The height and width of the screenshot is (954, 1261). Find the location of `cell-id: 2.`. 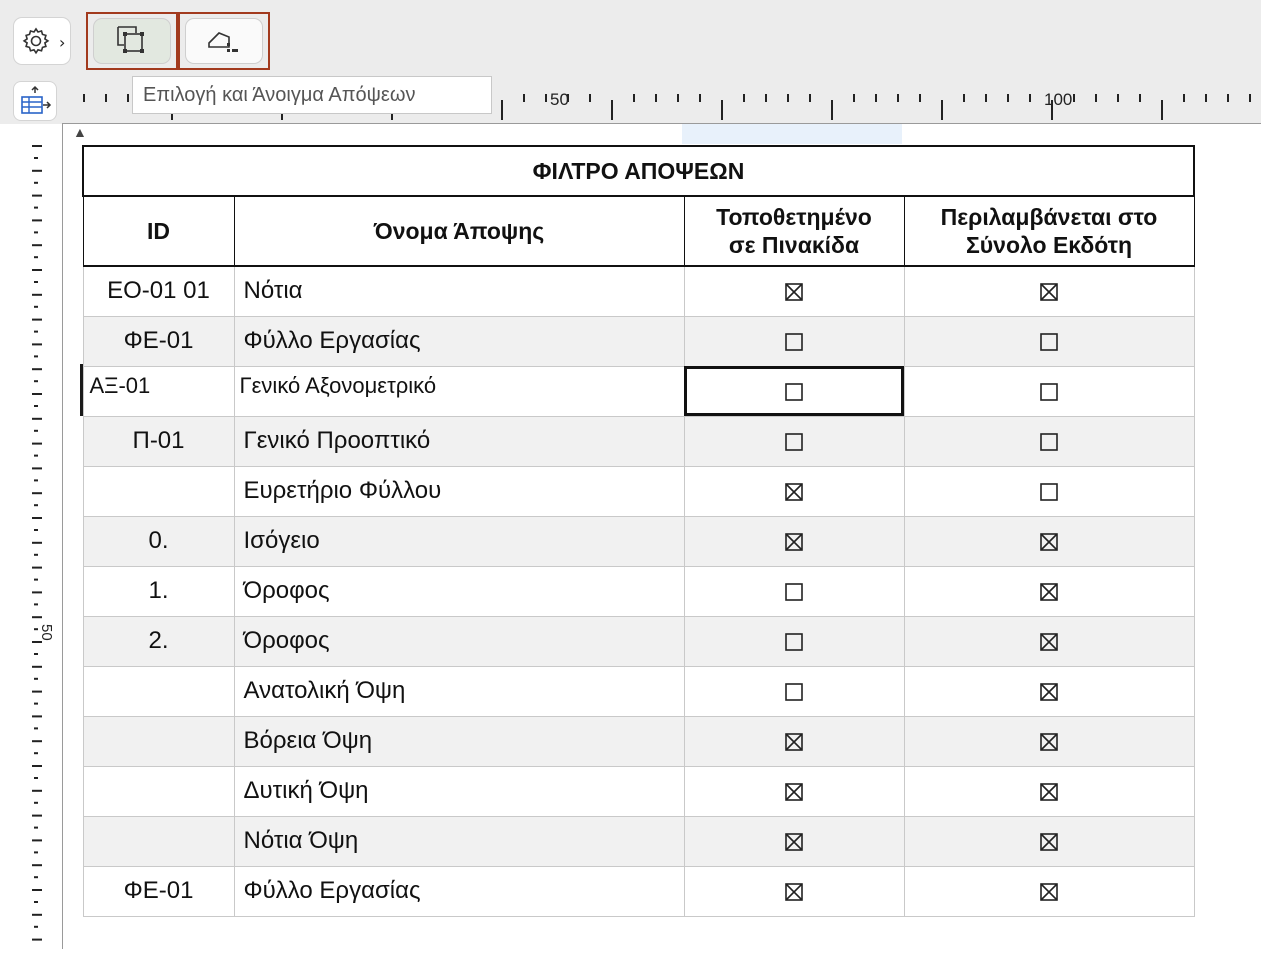

cell-id: 2. is located at coordinates (158, 641).